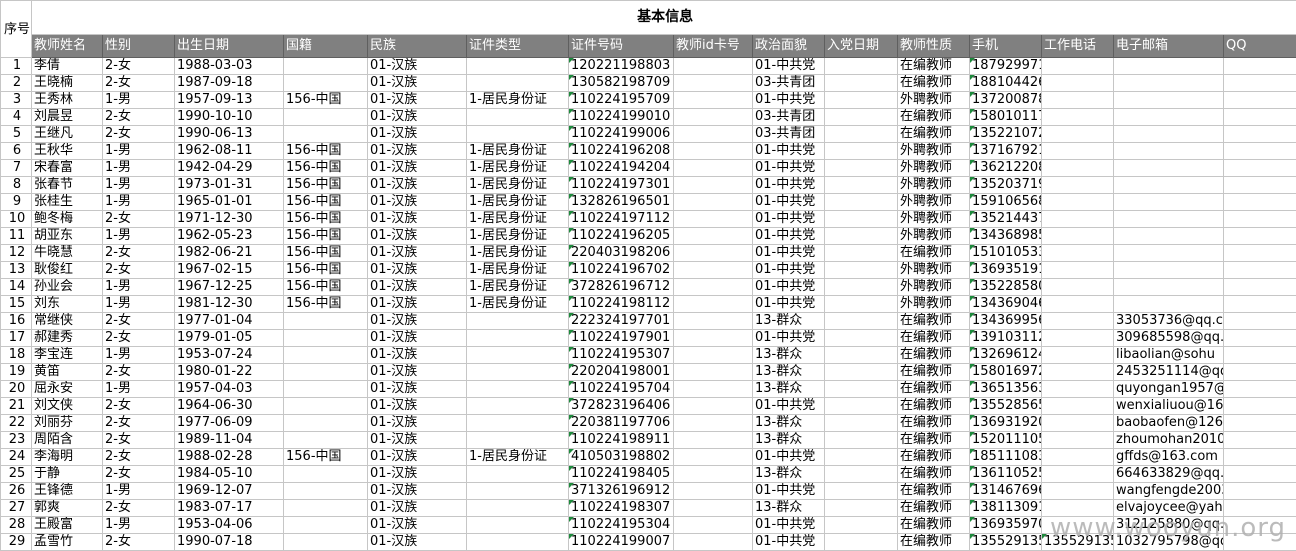 This screenshot has height=551, width=1296. I want to click on table-cell: 664633829@qq.c, so click(1168, 474).